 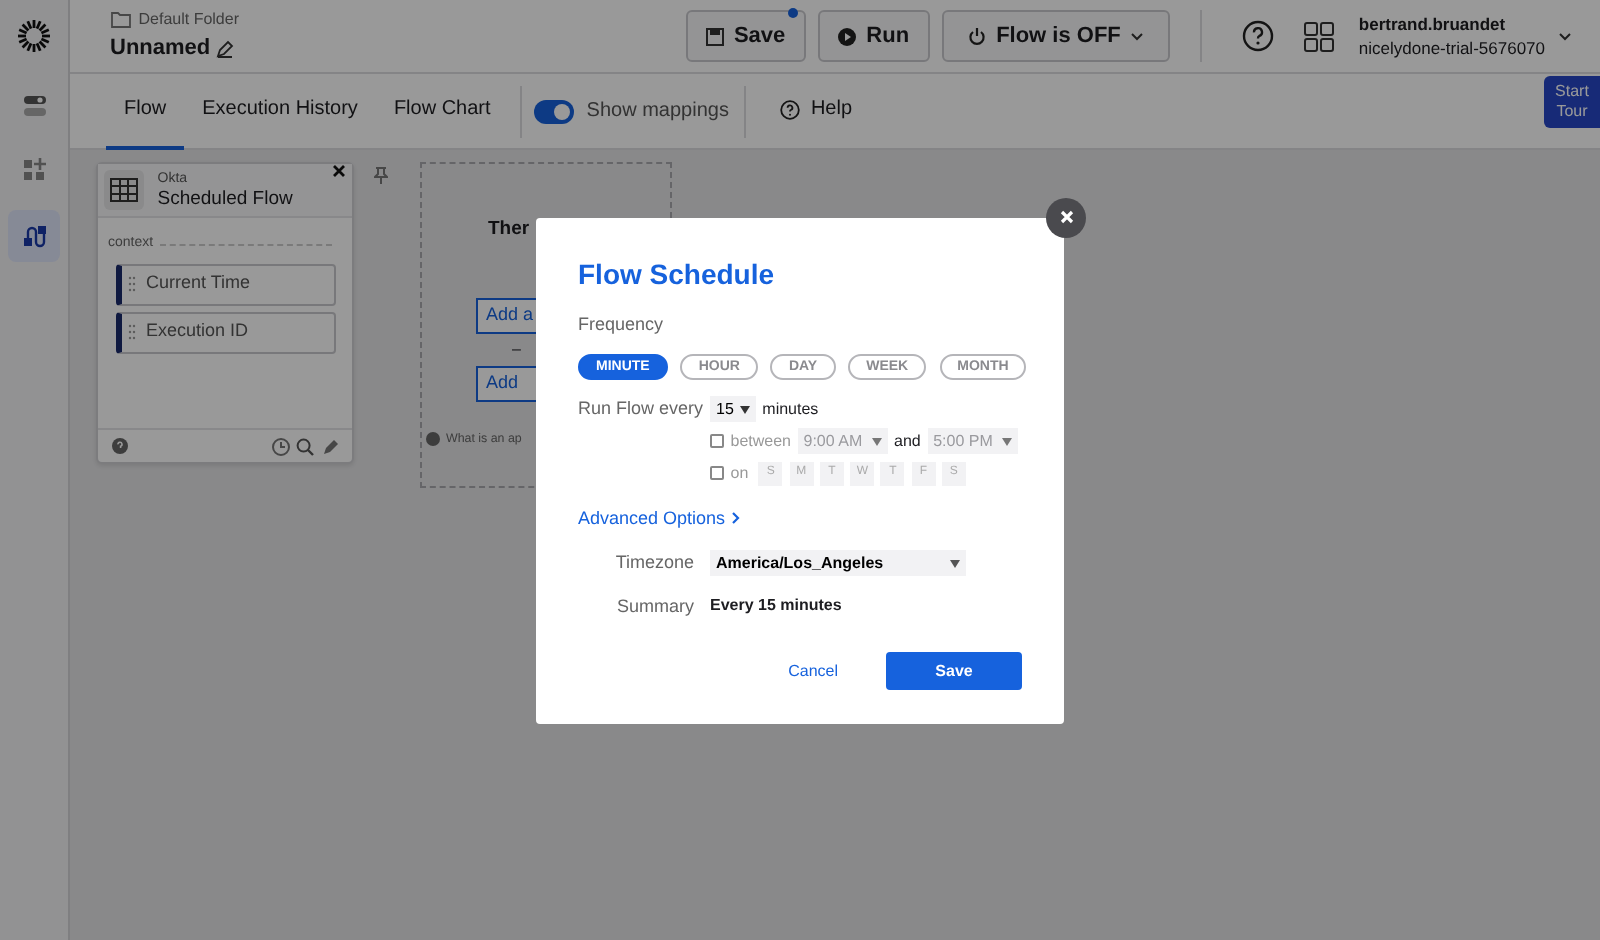 I want to click on on-label: on, so click(x=739, y=473).